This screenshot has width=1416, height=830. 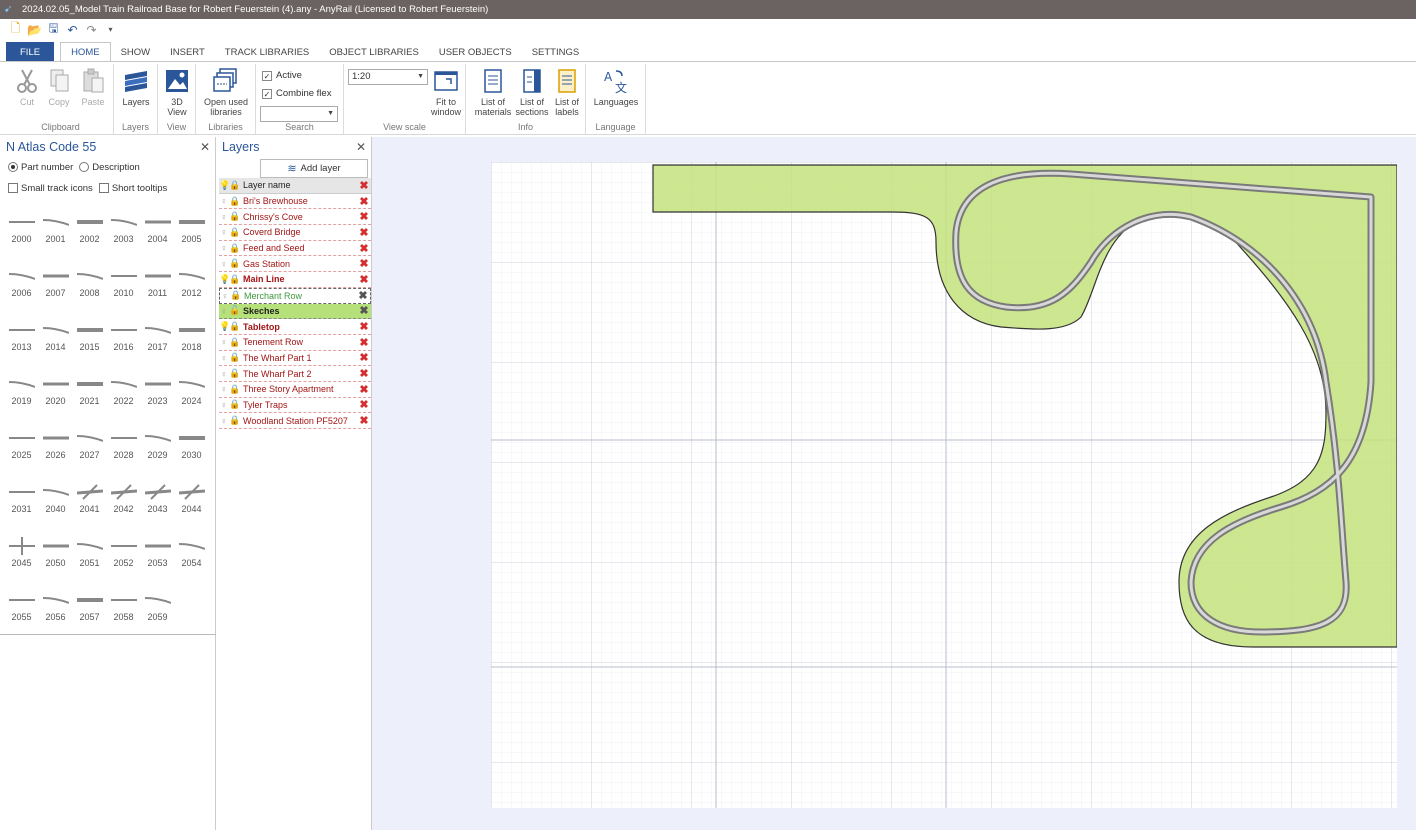 I want to click on track-part-tile: 2015, so click(x=89, y=342).